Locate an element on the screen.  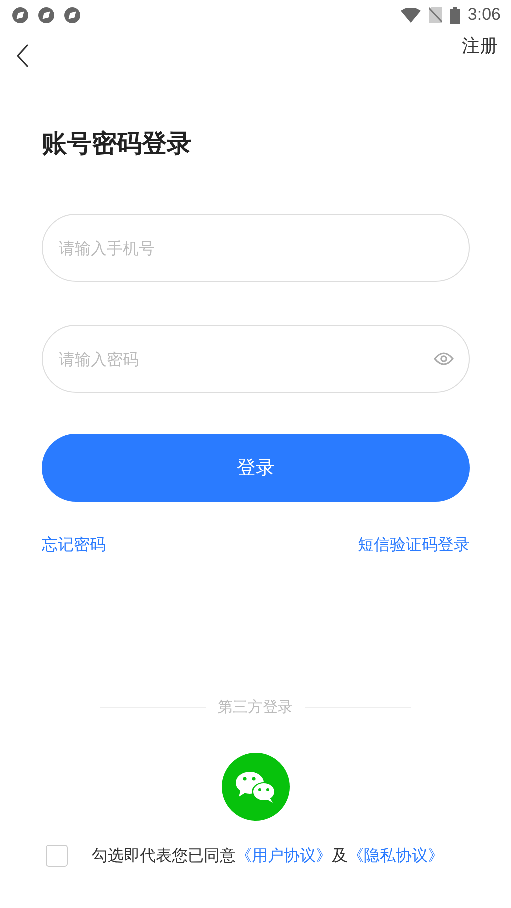
no-sim-icon is located at coordinates (435, 15).